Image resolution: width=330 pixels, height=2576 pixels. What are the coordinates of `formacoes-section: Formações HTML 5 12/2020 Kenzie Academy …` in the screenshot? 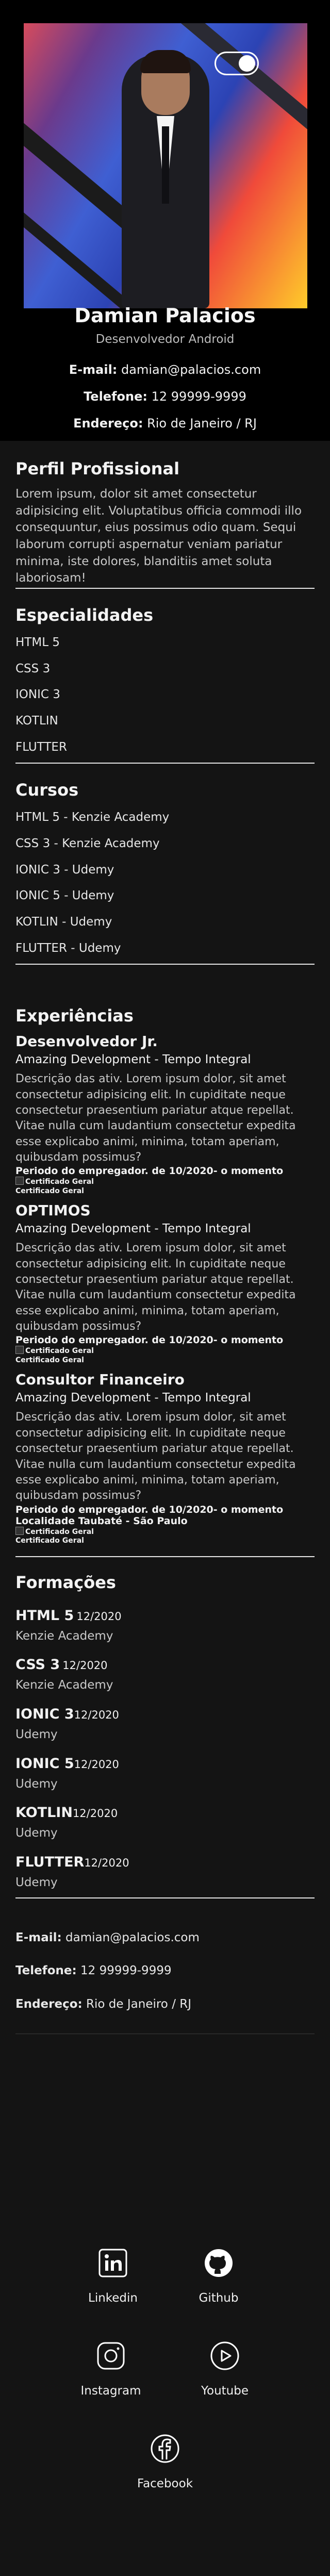 It's located at (165, 1728).